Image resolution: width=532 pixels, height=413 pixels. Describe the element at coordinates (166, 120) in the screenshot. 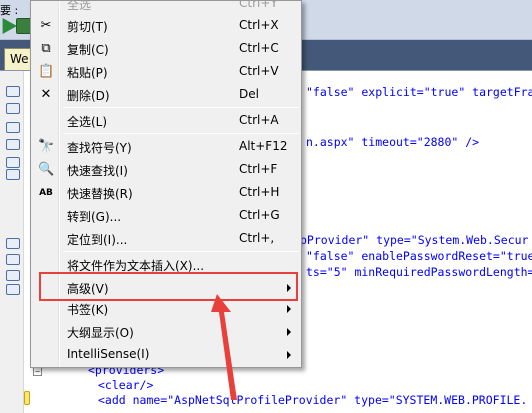

I see `menu-item-select-all: 全选(L) Ctrl+A` at that location.